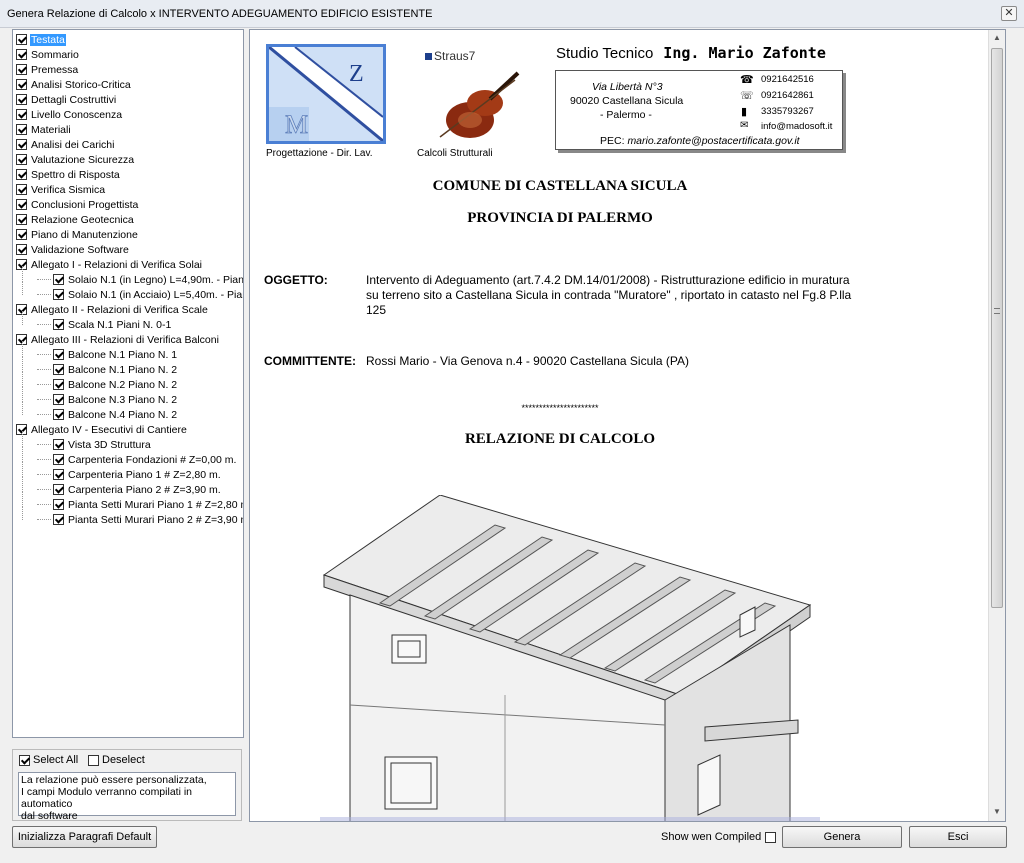 This screenshot has height=863, width=1024. What do you see at coordinates (144, 475) in the screenshot?
I see `tree-item-label: Carpenteria Piano 1 # Z=2,80 m.` at bounding box center [144, 475].